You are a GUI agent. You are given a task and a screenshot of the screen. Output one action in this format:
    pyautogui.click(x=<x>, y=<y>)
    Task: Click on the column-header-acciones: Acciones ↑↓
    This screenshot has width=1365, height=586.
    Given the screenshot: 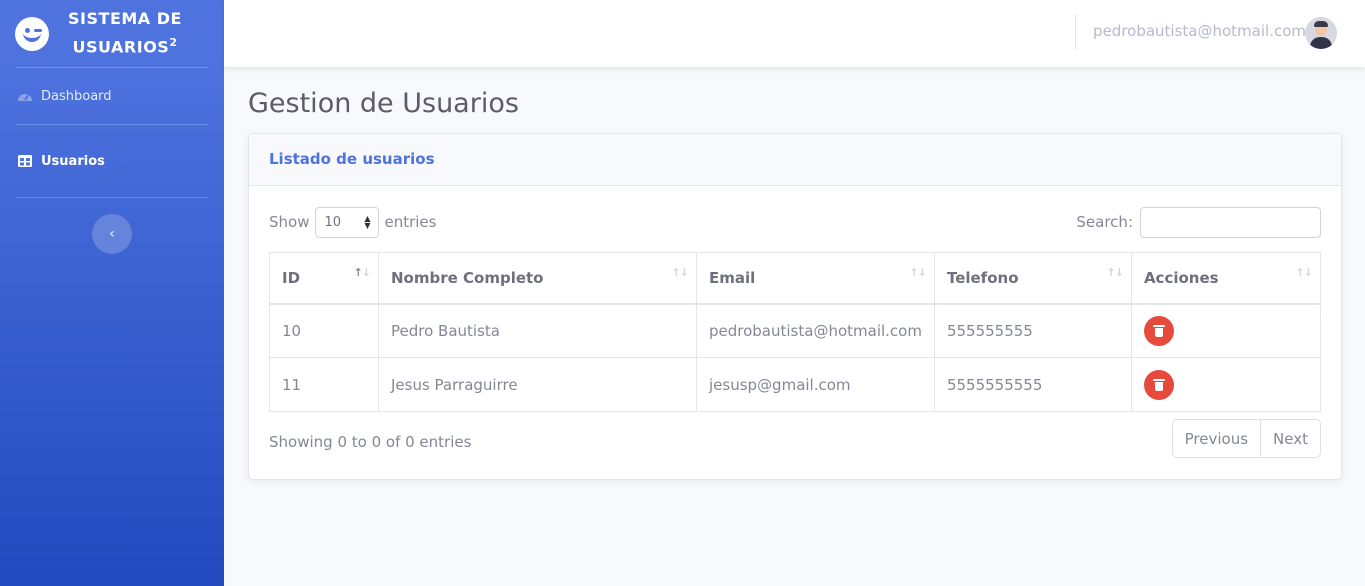 What is the action you would take?
    pyautogui.click(x=1226, y=278)
    